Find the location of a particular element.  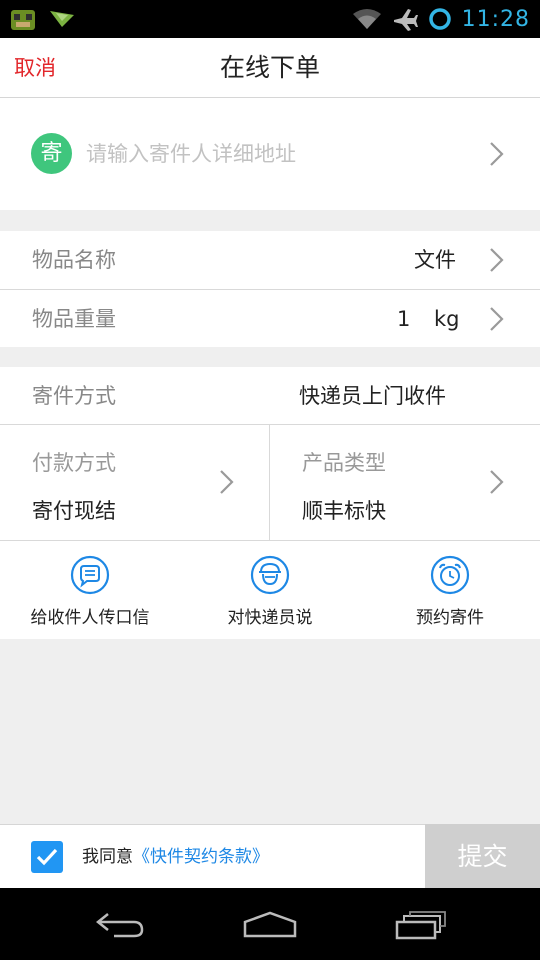

status-bar: 11:28 is located at coordinates (270, 19).